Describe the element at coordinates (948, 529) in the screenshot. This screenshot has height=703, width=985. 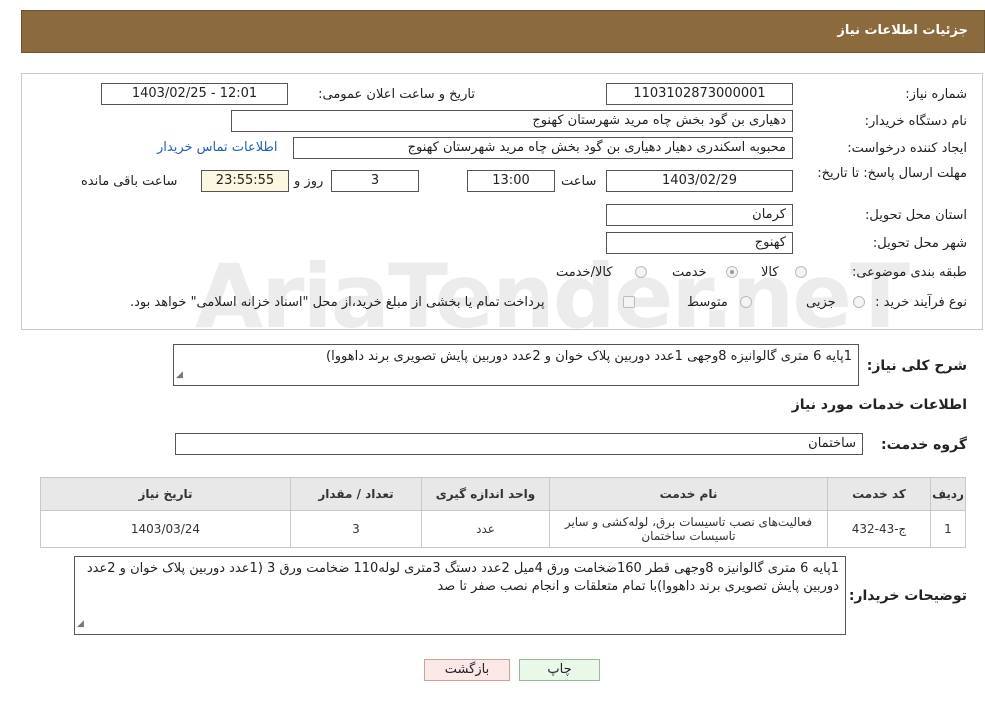
I see `cell-row-number: 1` at that location.